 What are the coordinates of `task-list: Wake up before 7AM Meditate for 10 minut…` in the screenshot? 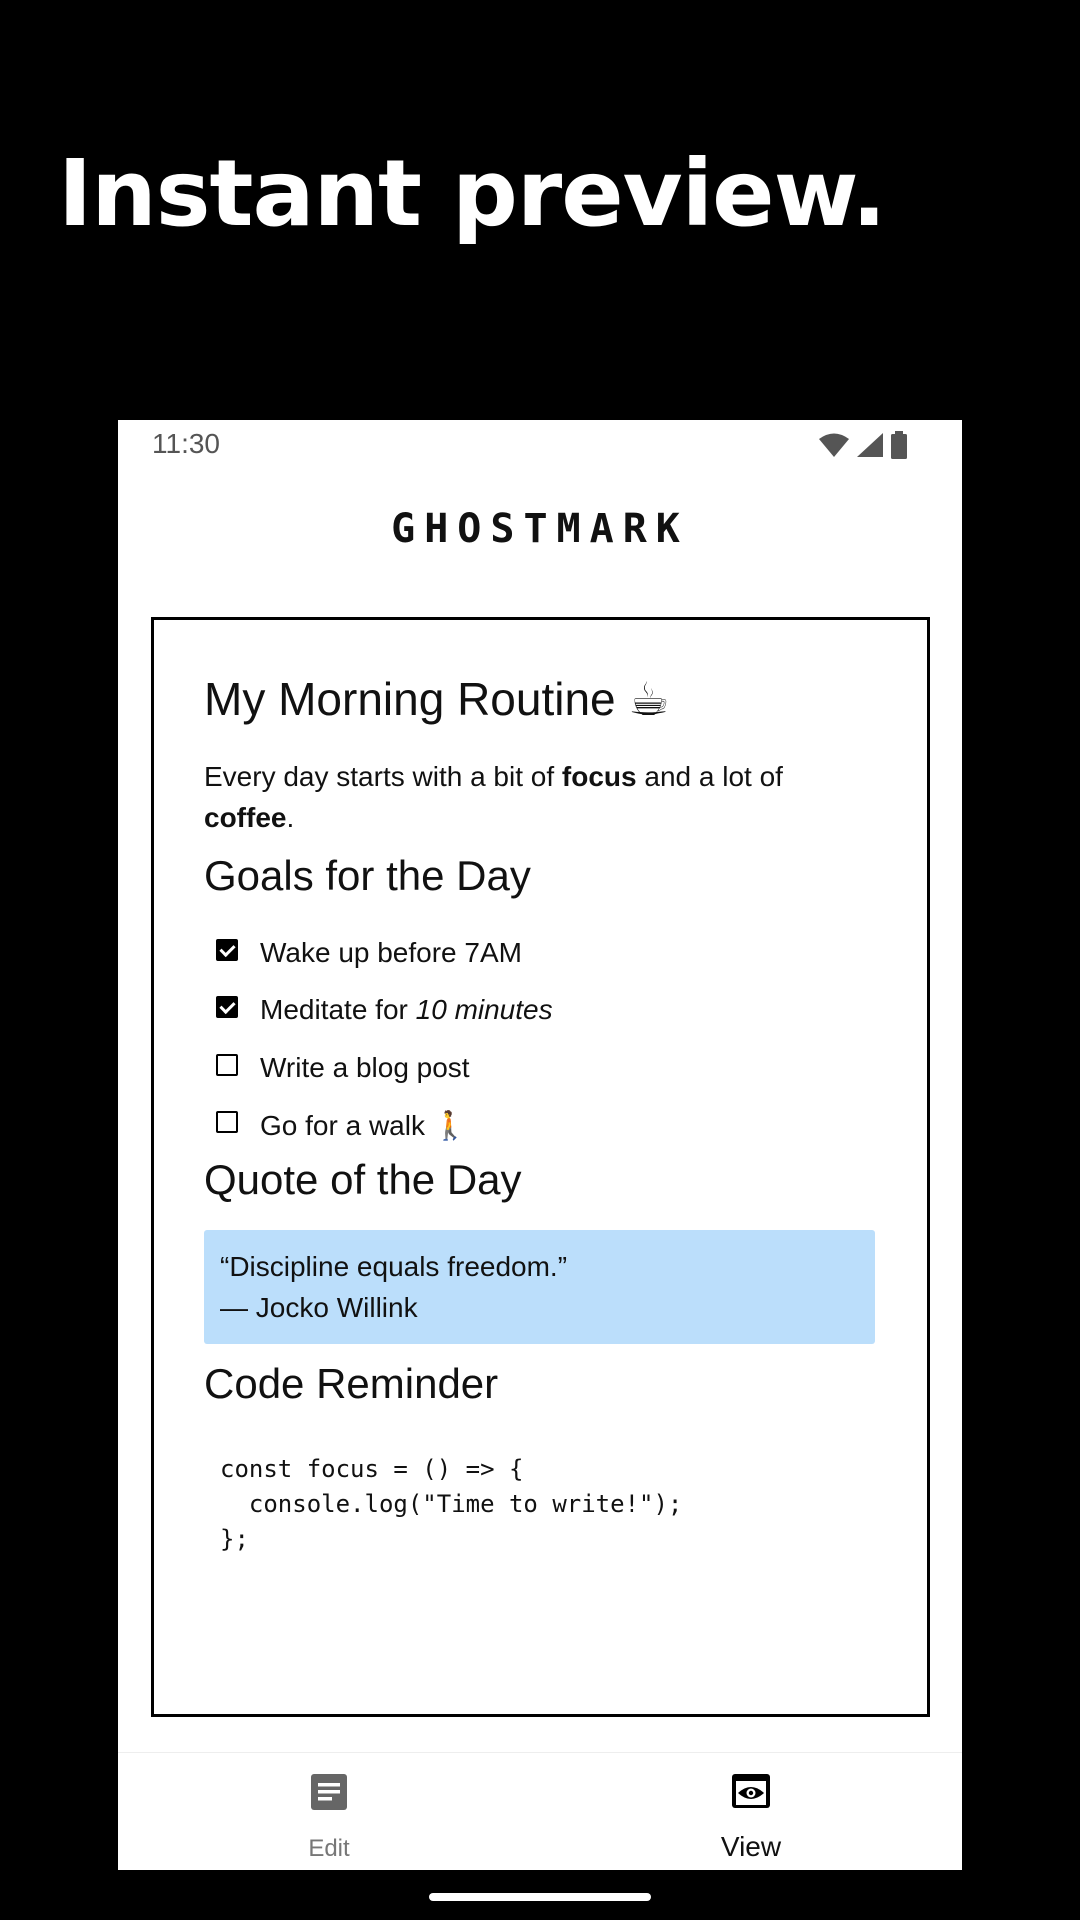 It's located at (384, 1039).